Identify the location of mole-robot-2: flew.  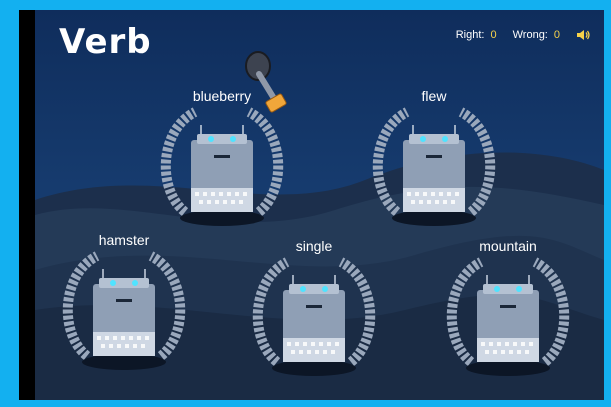
(434, 164).